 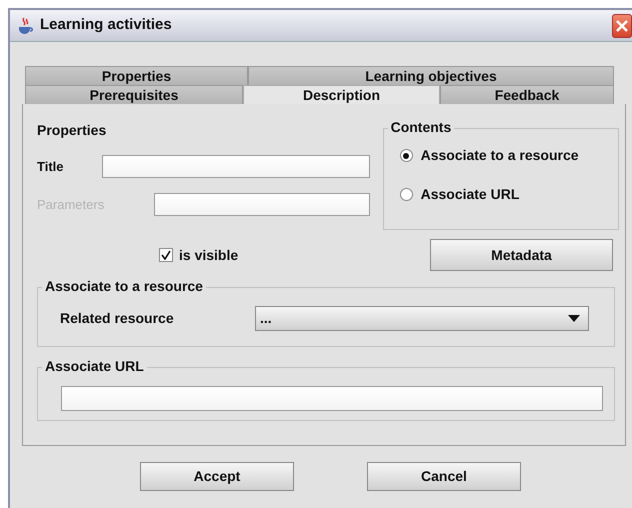 I want to click on dialog-button: Accept, so click(x=217, y=476).